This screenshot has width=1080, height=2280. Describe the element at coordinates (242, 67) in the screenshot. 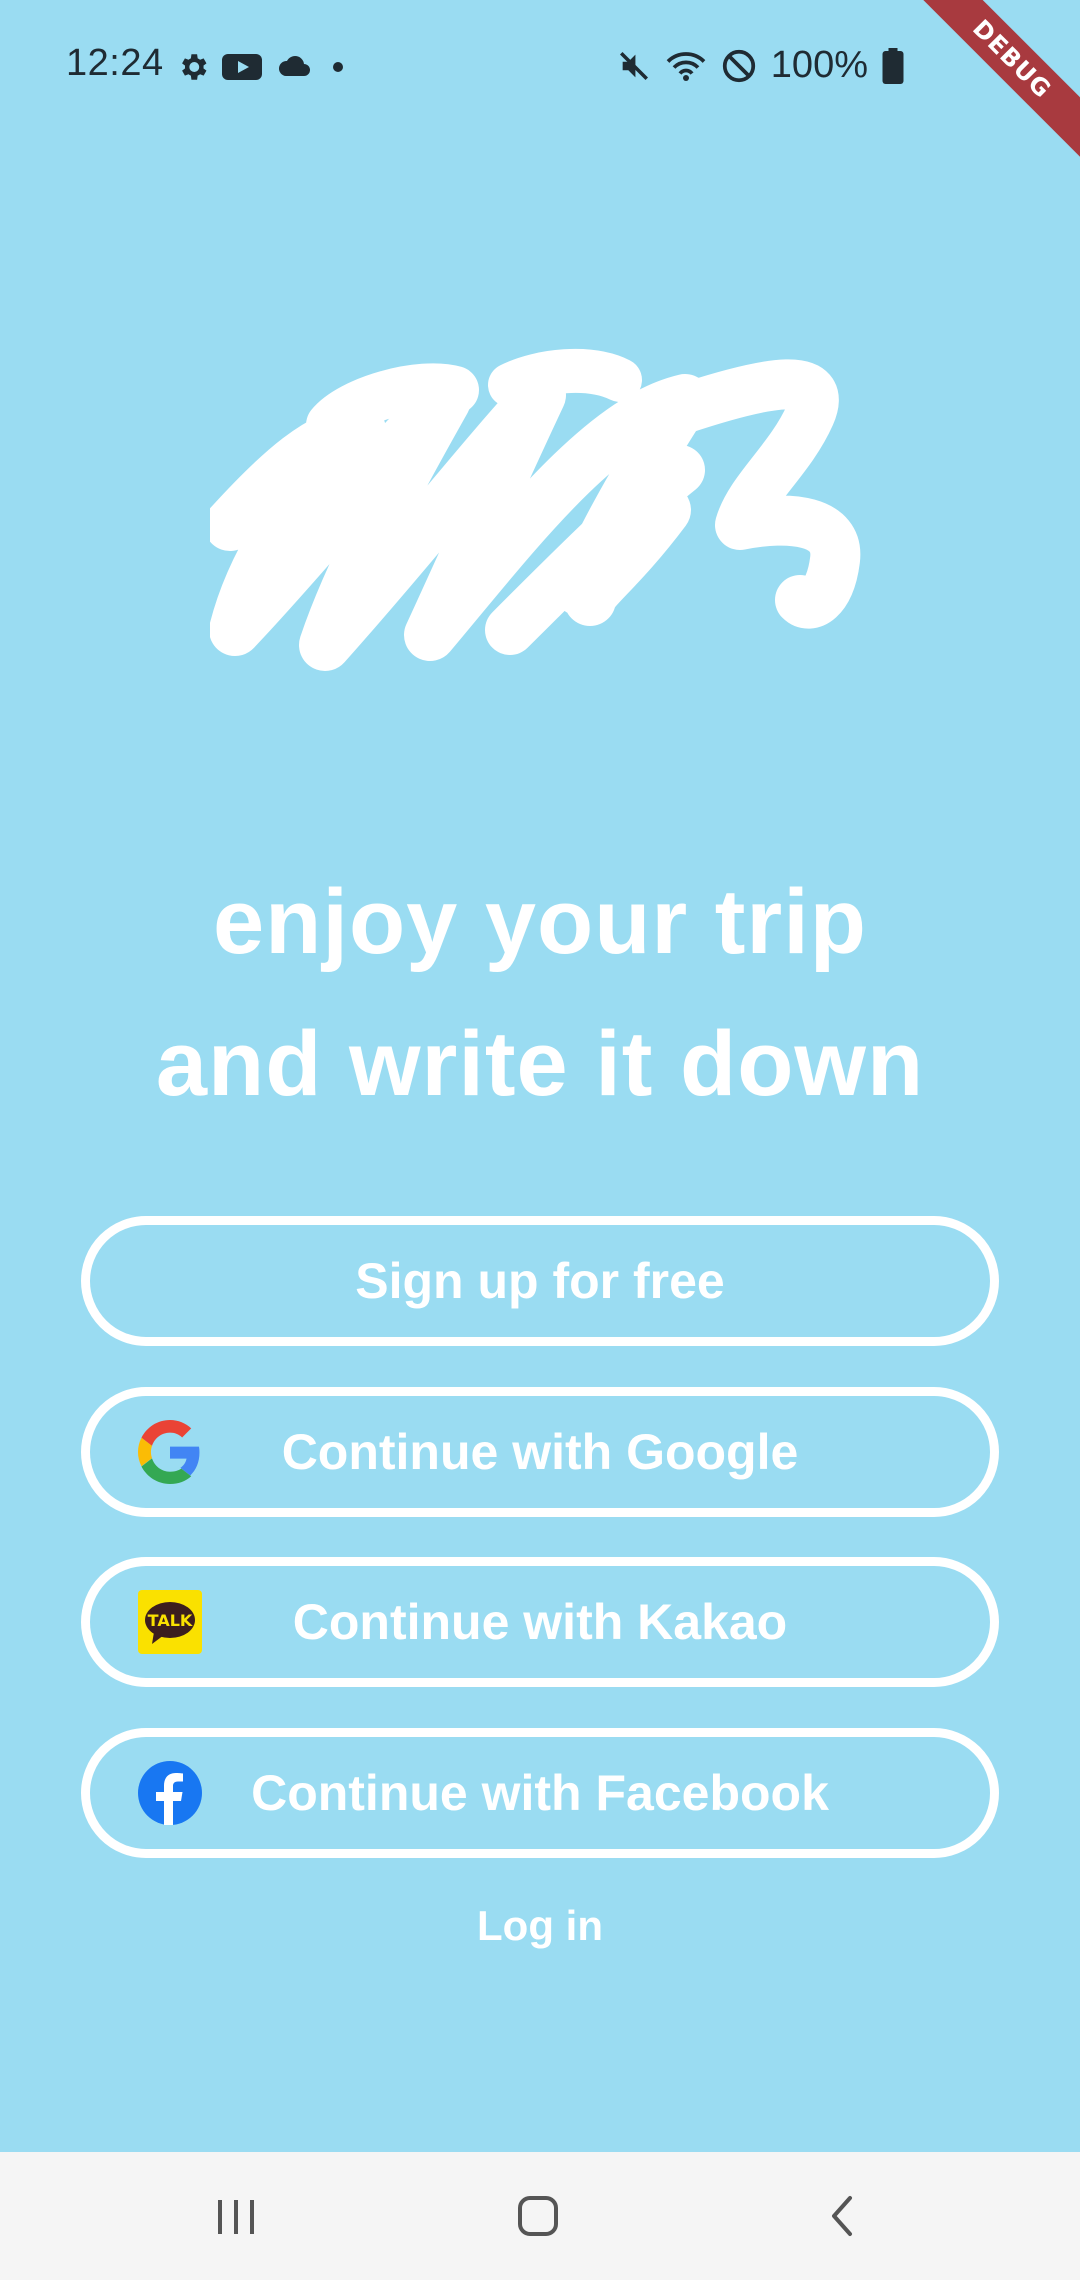

I see `youtube-icon` at that location.